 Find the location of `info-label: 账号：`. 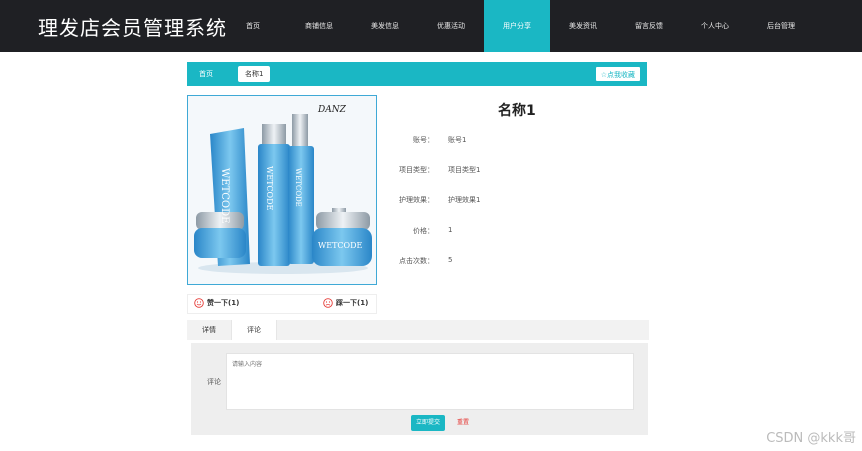

info-label: 账号： is located at coordinates (423, 140).